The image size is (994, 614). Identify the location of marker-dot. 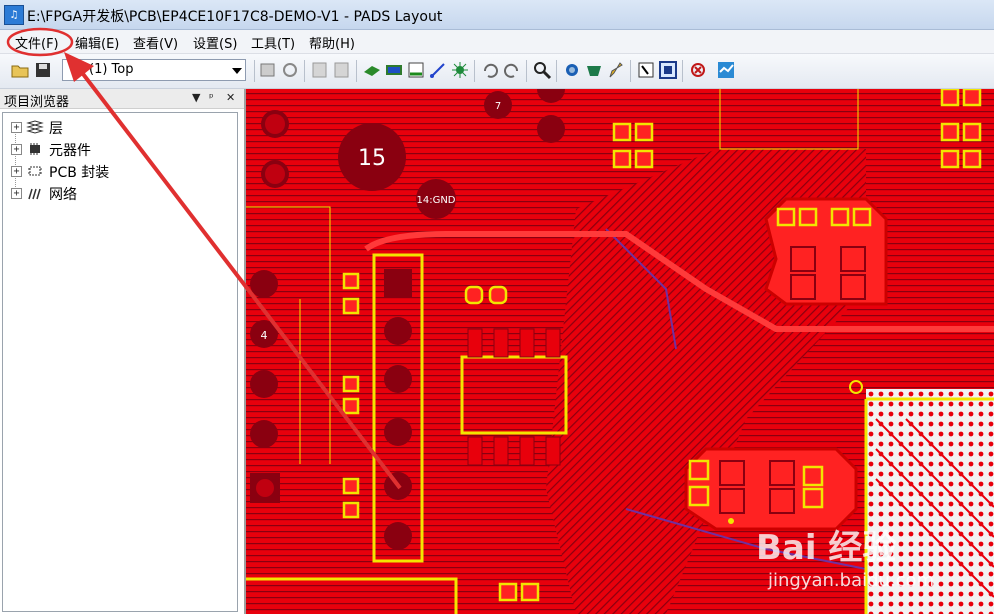
(731, 521).